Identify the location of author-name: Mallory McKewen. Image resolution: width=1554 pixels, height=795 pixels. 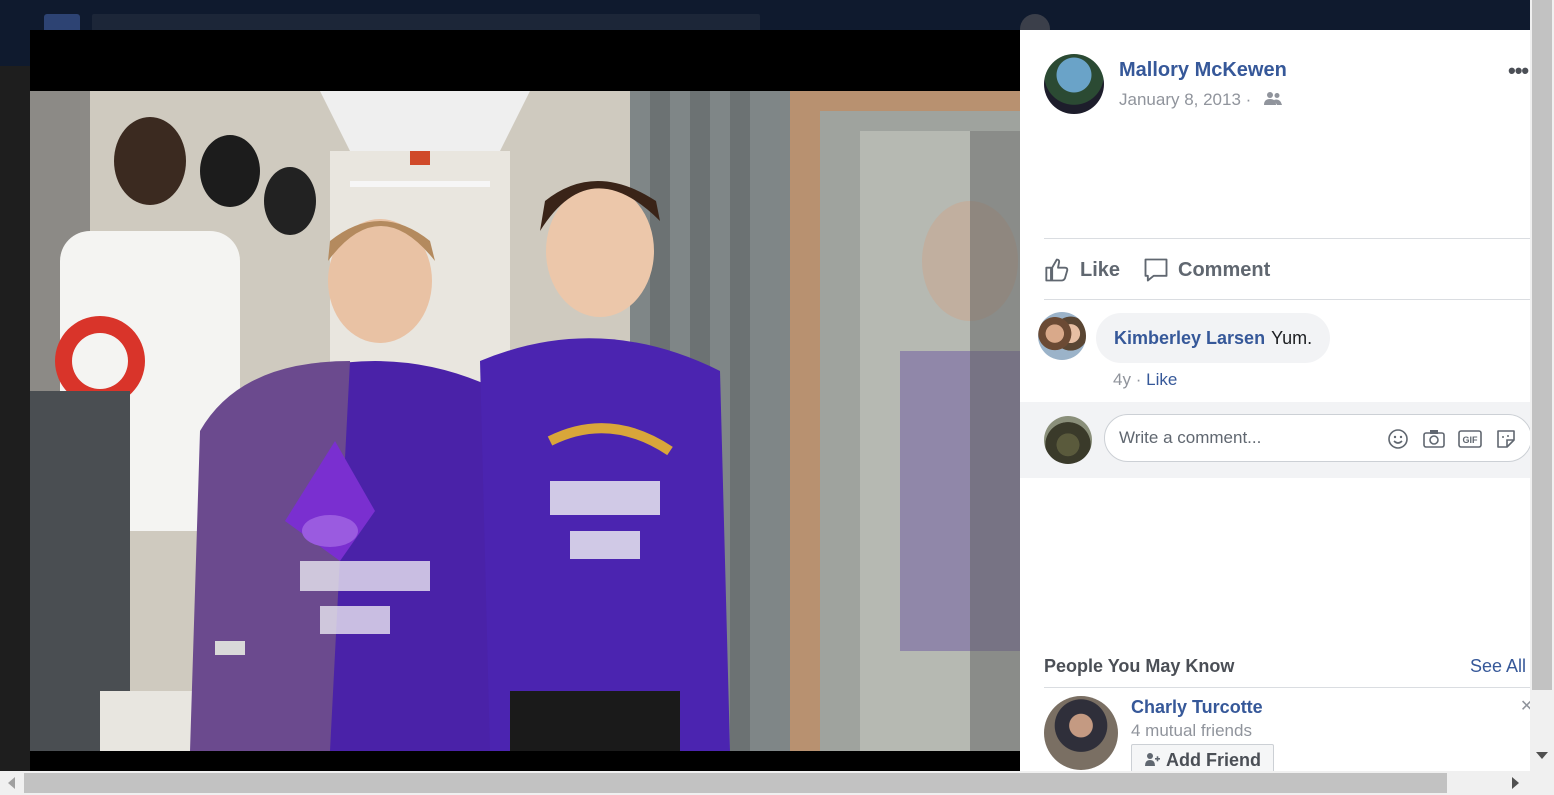
(1203, 70).